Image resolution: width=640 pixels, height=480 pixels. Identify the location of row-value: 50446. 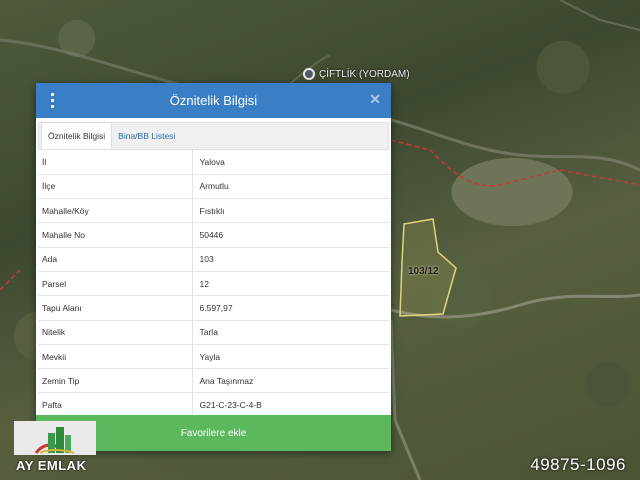
(290, 235).